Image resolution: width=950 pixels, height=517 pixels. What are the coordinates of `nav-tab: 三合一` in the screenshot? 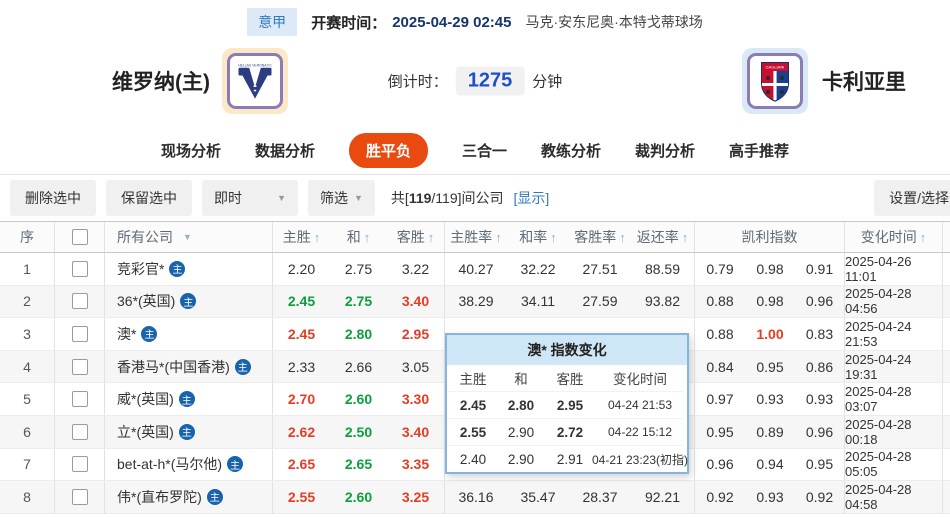 It's located at (484, 150).